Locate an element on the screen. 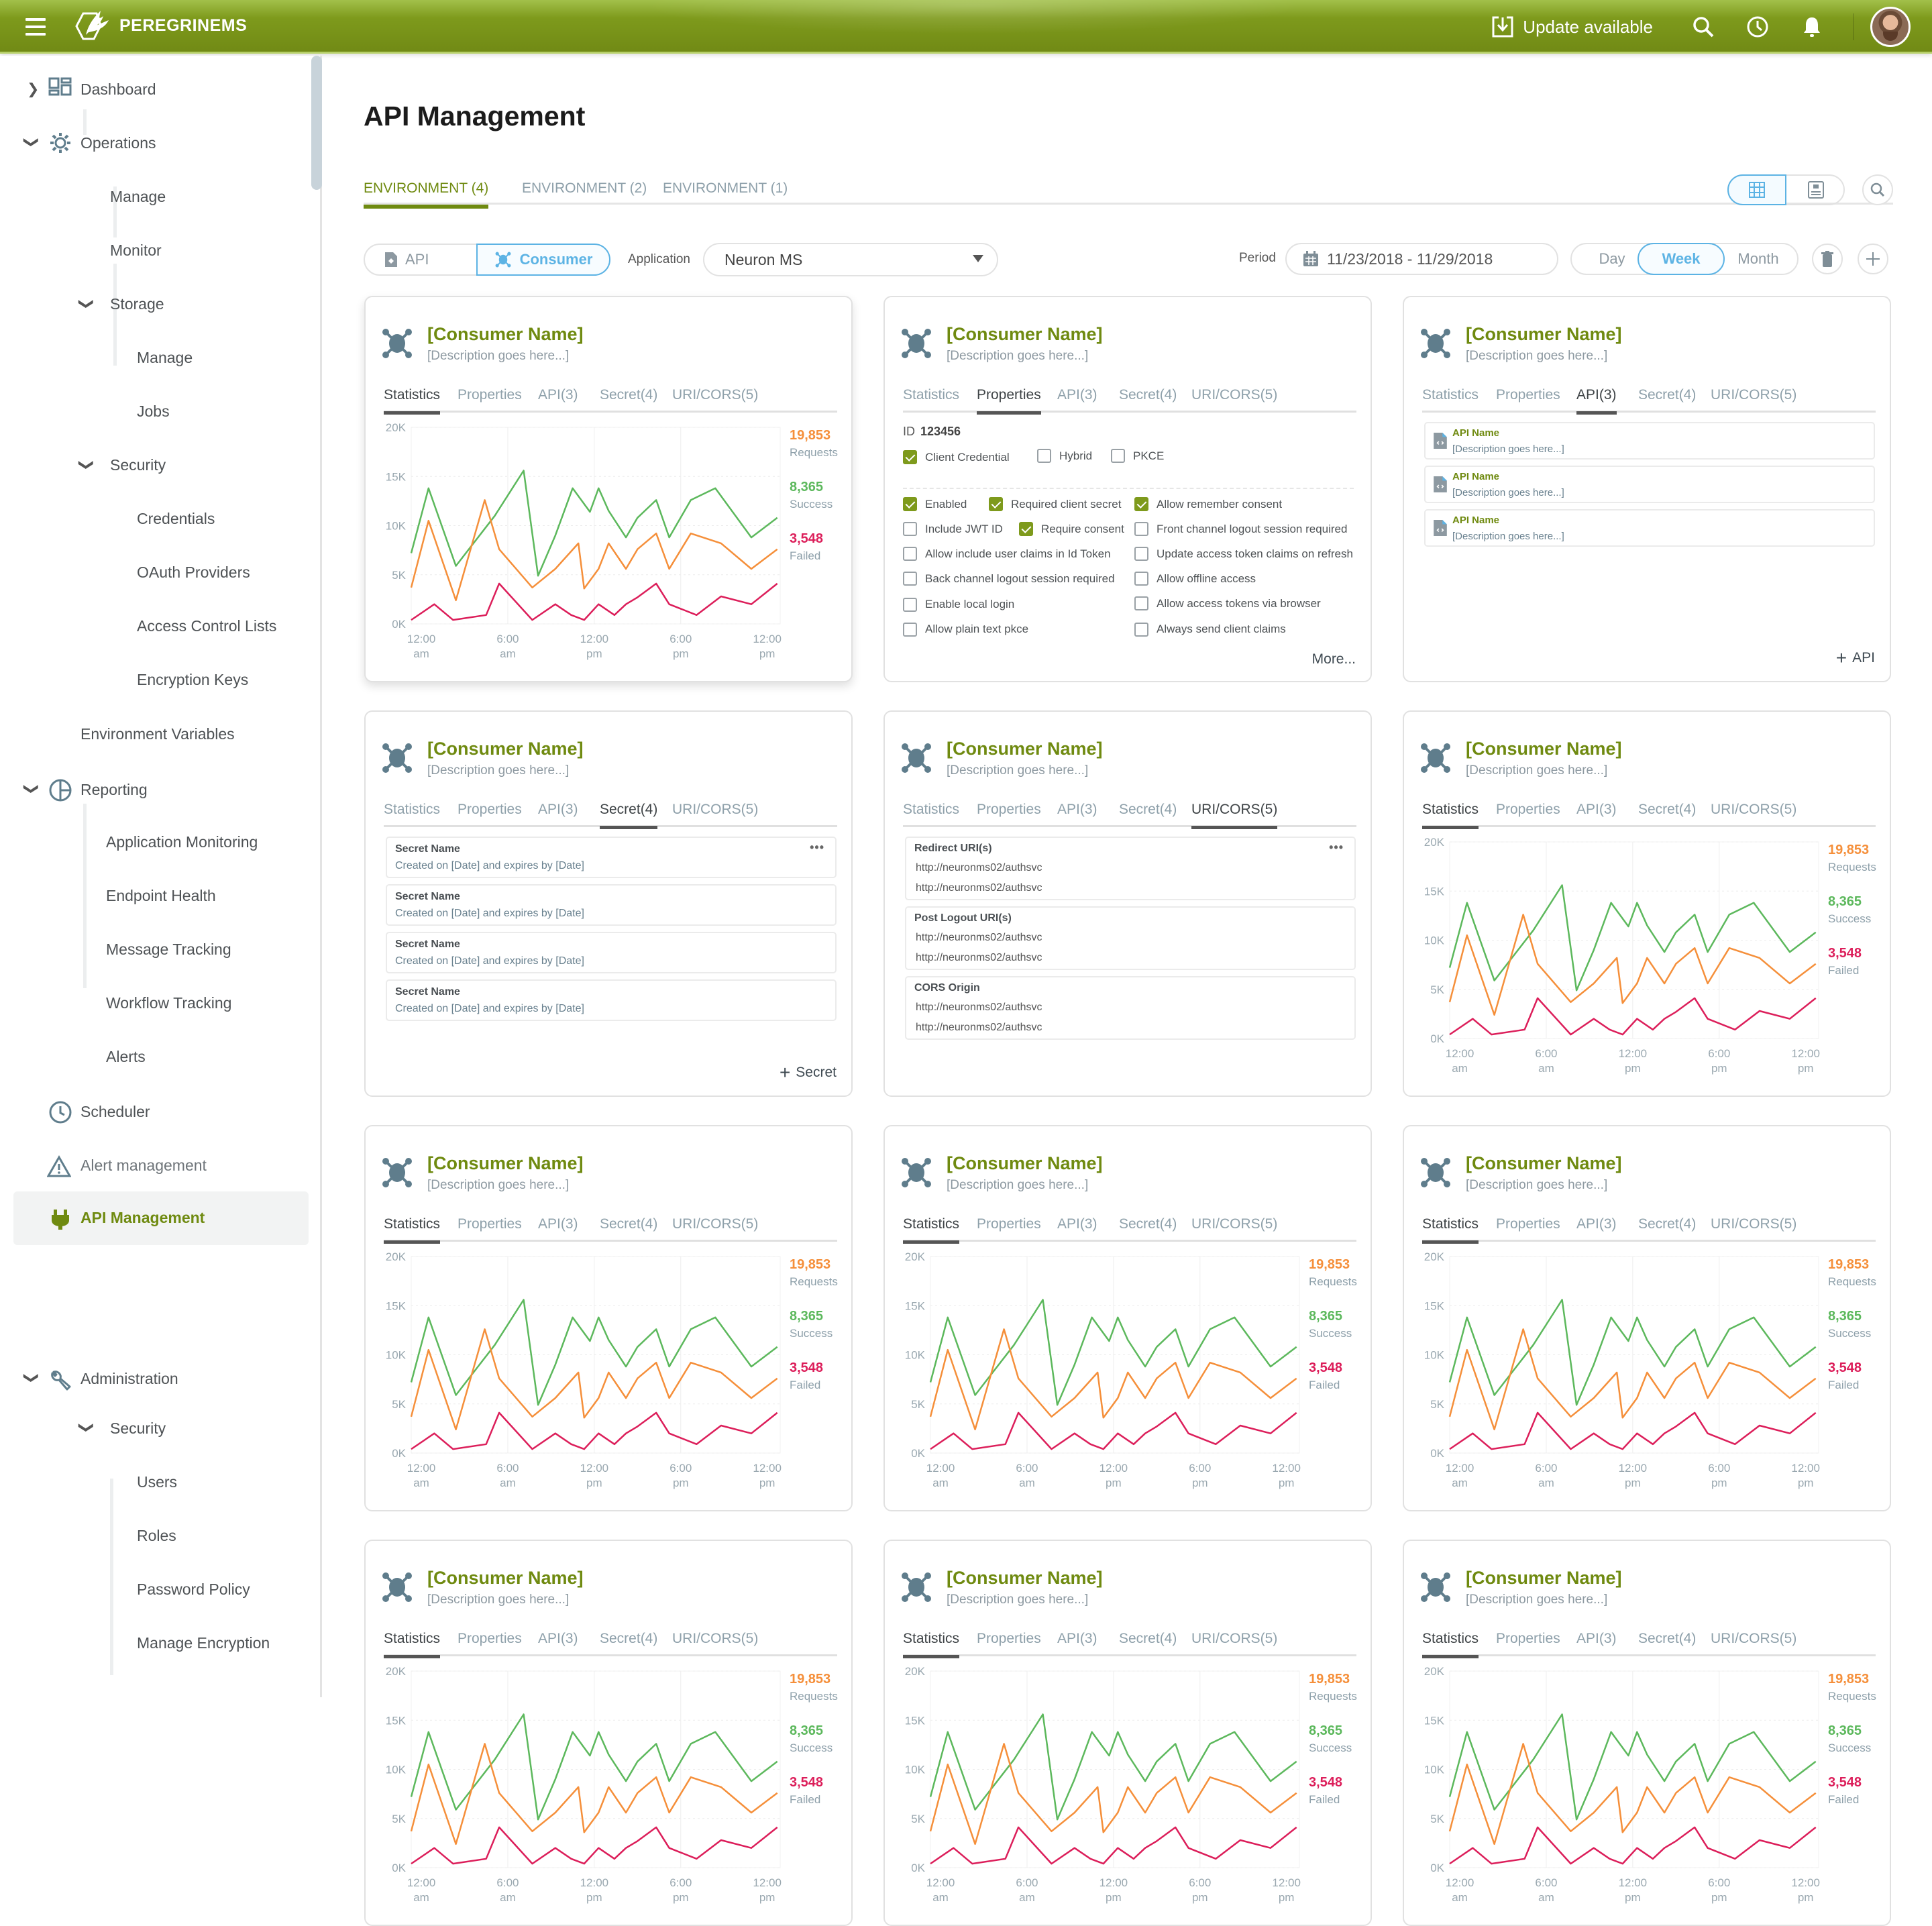 The width and height of the screenshot is (1932, 1926). option-checkbox: Require consent is located at coordinates (1071, 529).